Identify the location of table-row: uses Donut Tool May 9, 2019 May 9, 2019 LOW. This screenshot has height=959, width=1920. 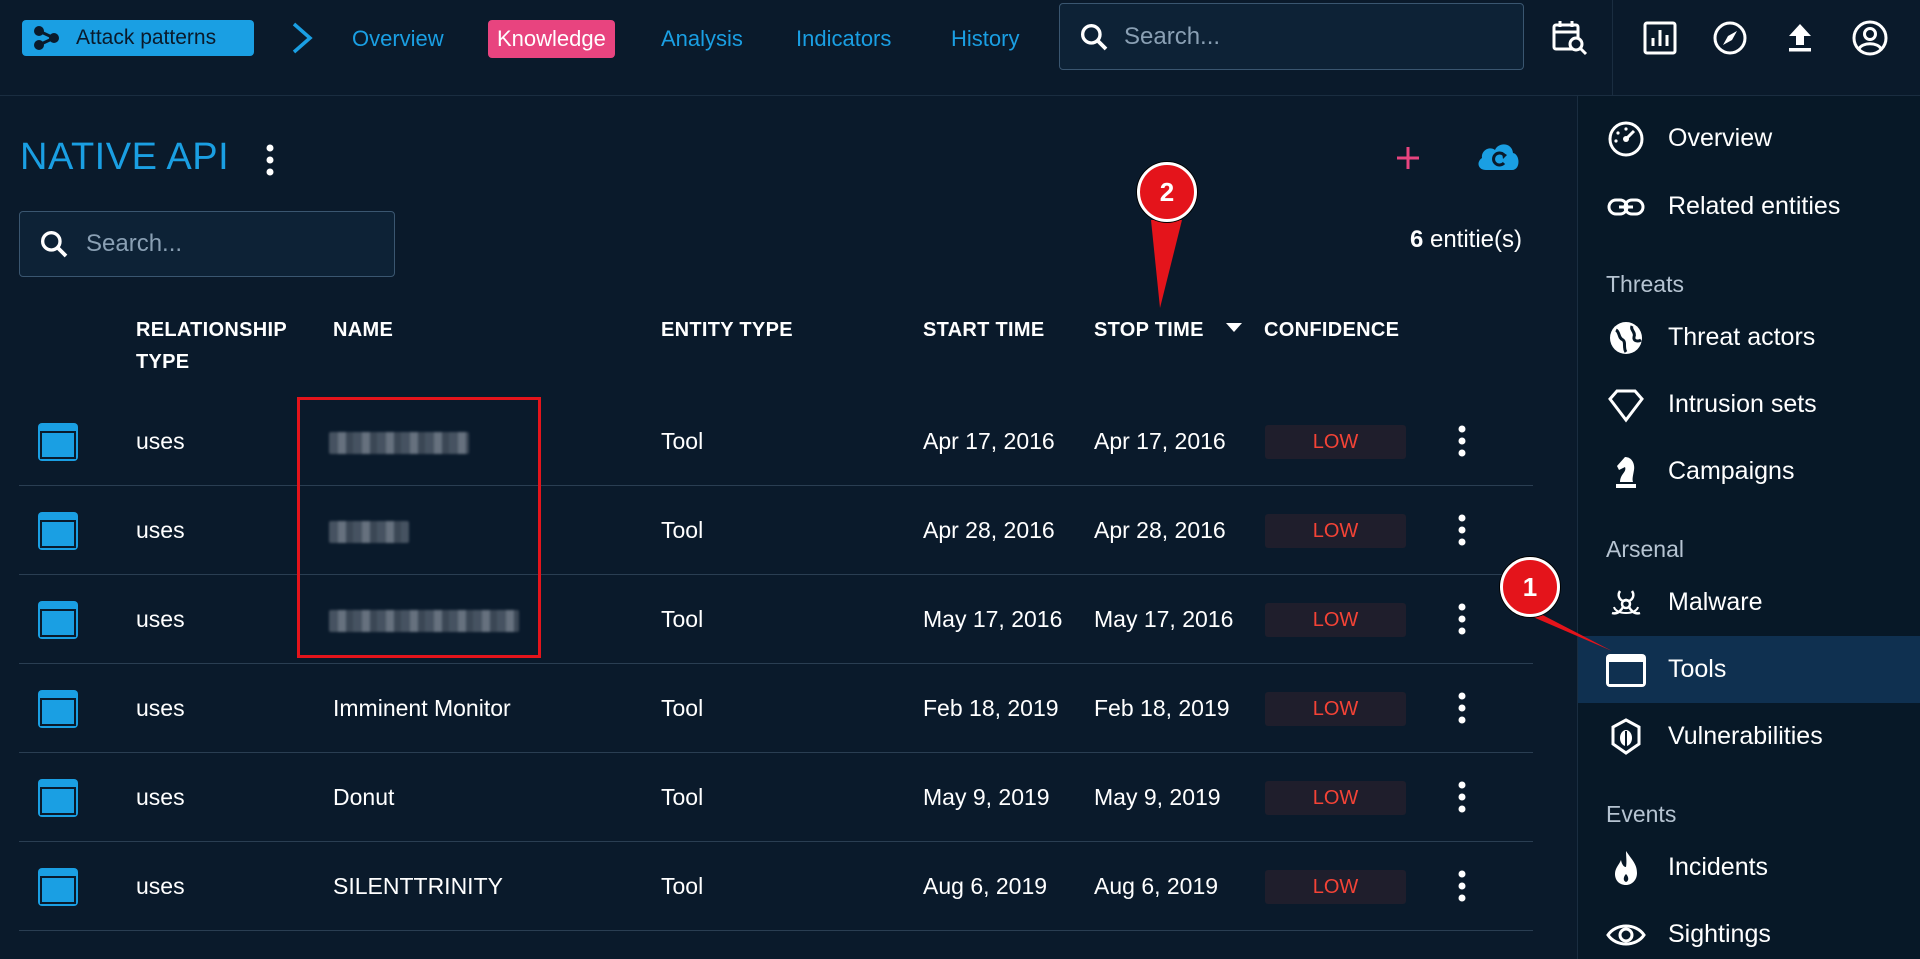
(776, 797).